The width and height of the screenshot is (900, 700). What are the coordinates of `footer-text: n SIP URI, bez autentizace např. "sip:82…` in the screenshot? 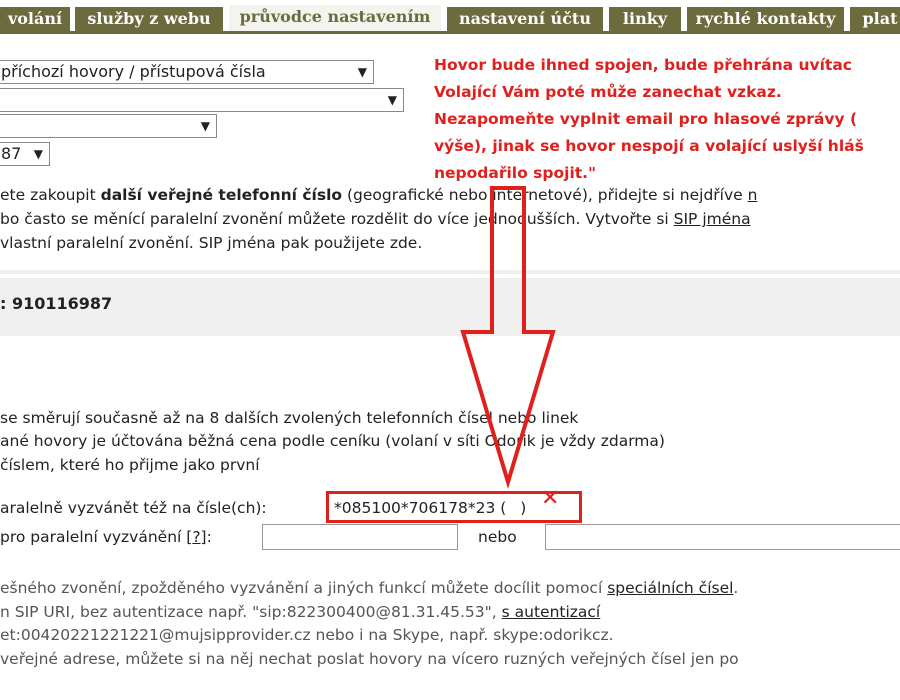 It's located at (251, 612).